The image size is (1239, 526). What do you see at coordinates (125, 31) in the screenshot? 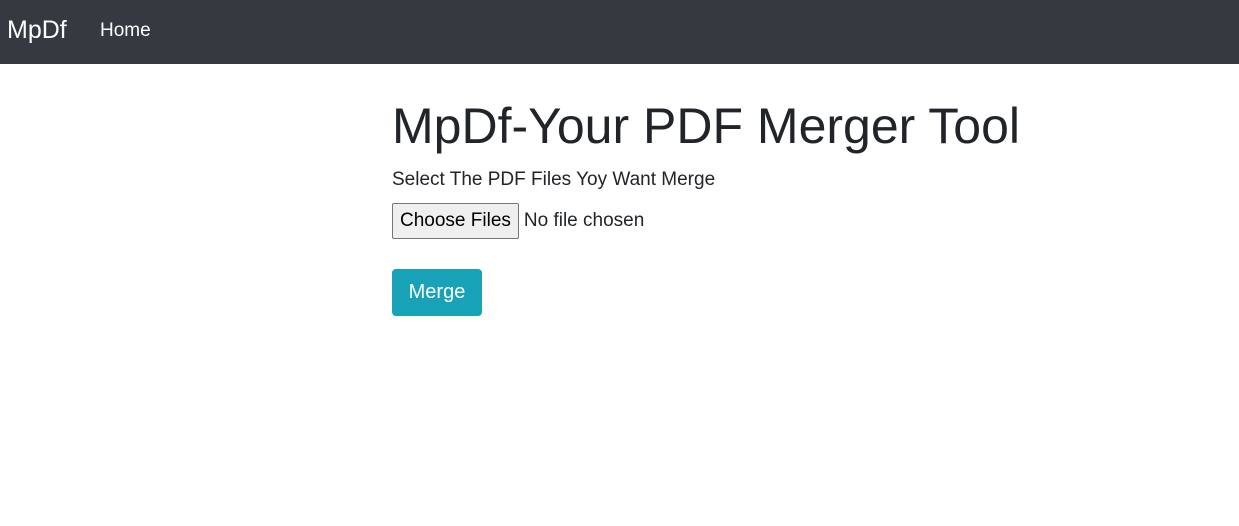
I see `nav-link-home: Home` at bounding box center [125, 31].